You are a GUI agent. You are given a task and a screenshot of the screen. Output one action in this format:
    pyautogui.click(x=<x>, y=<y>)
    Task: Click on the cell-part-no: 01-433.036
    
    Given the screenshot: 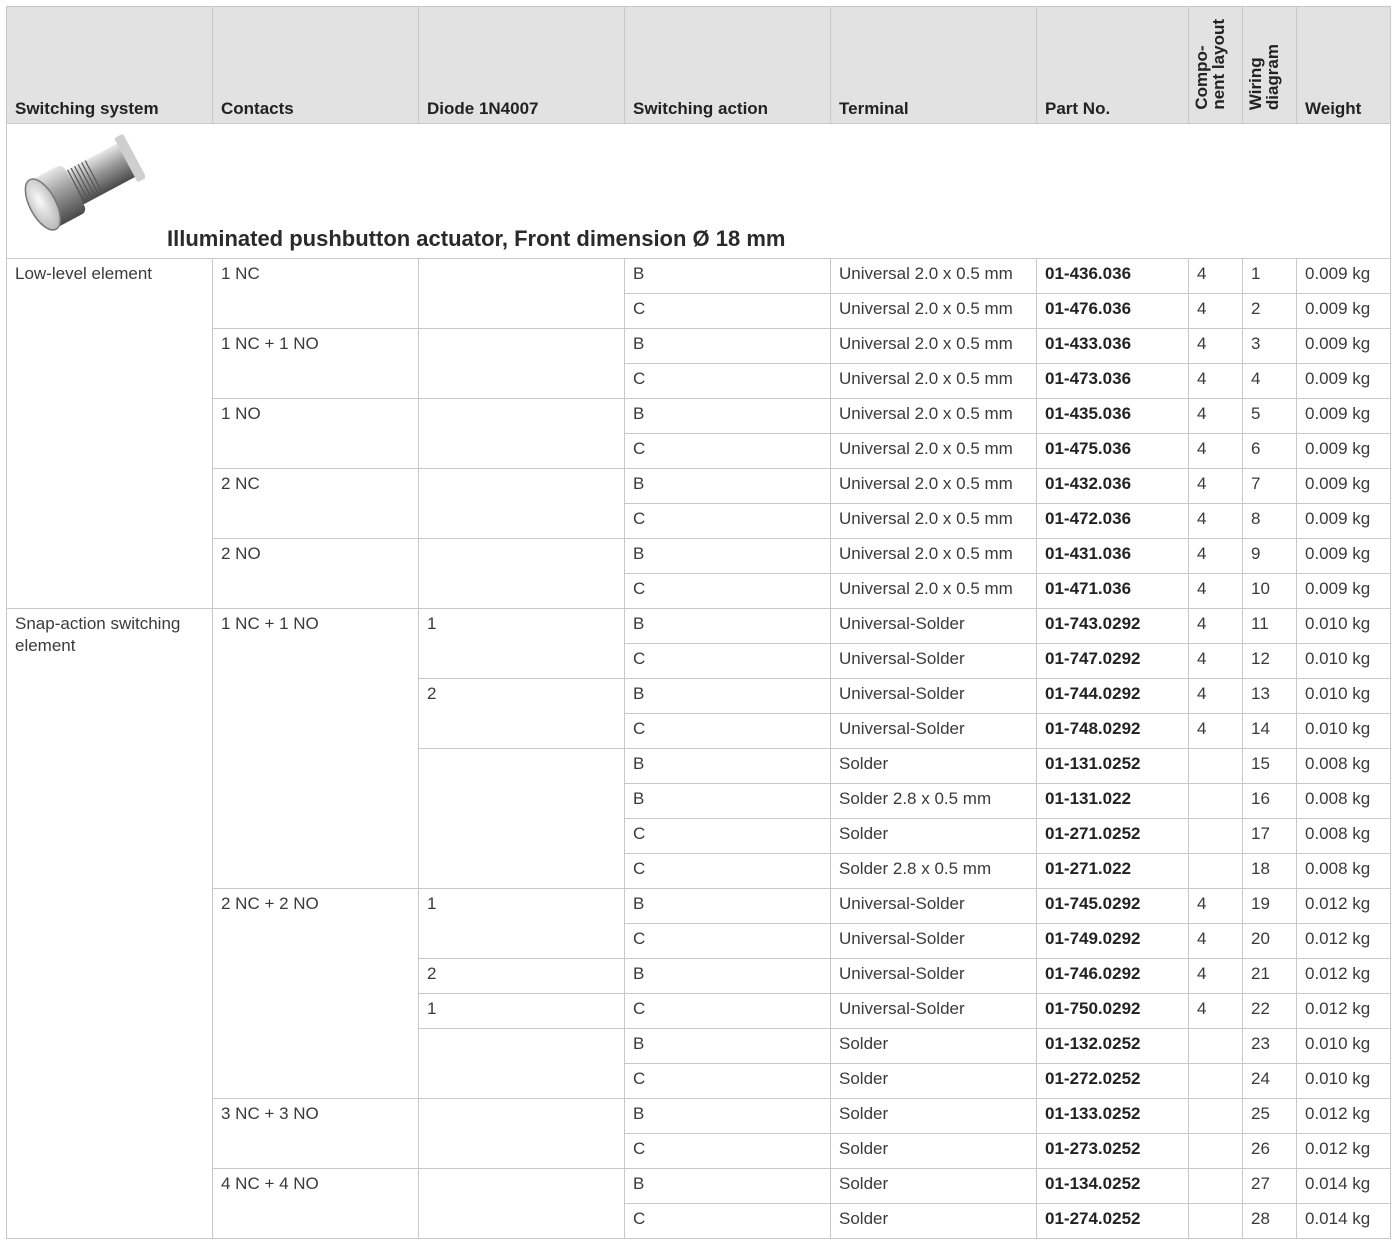 What is the action you would take?
    pyautogui.click(x=1112, y=346)
    